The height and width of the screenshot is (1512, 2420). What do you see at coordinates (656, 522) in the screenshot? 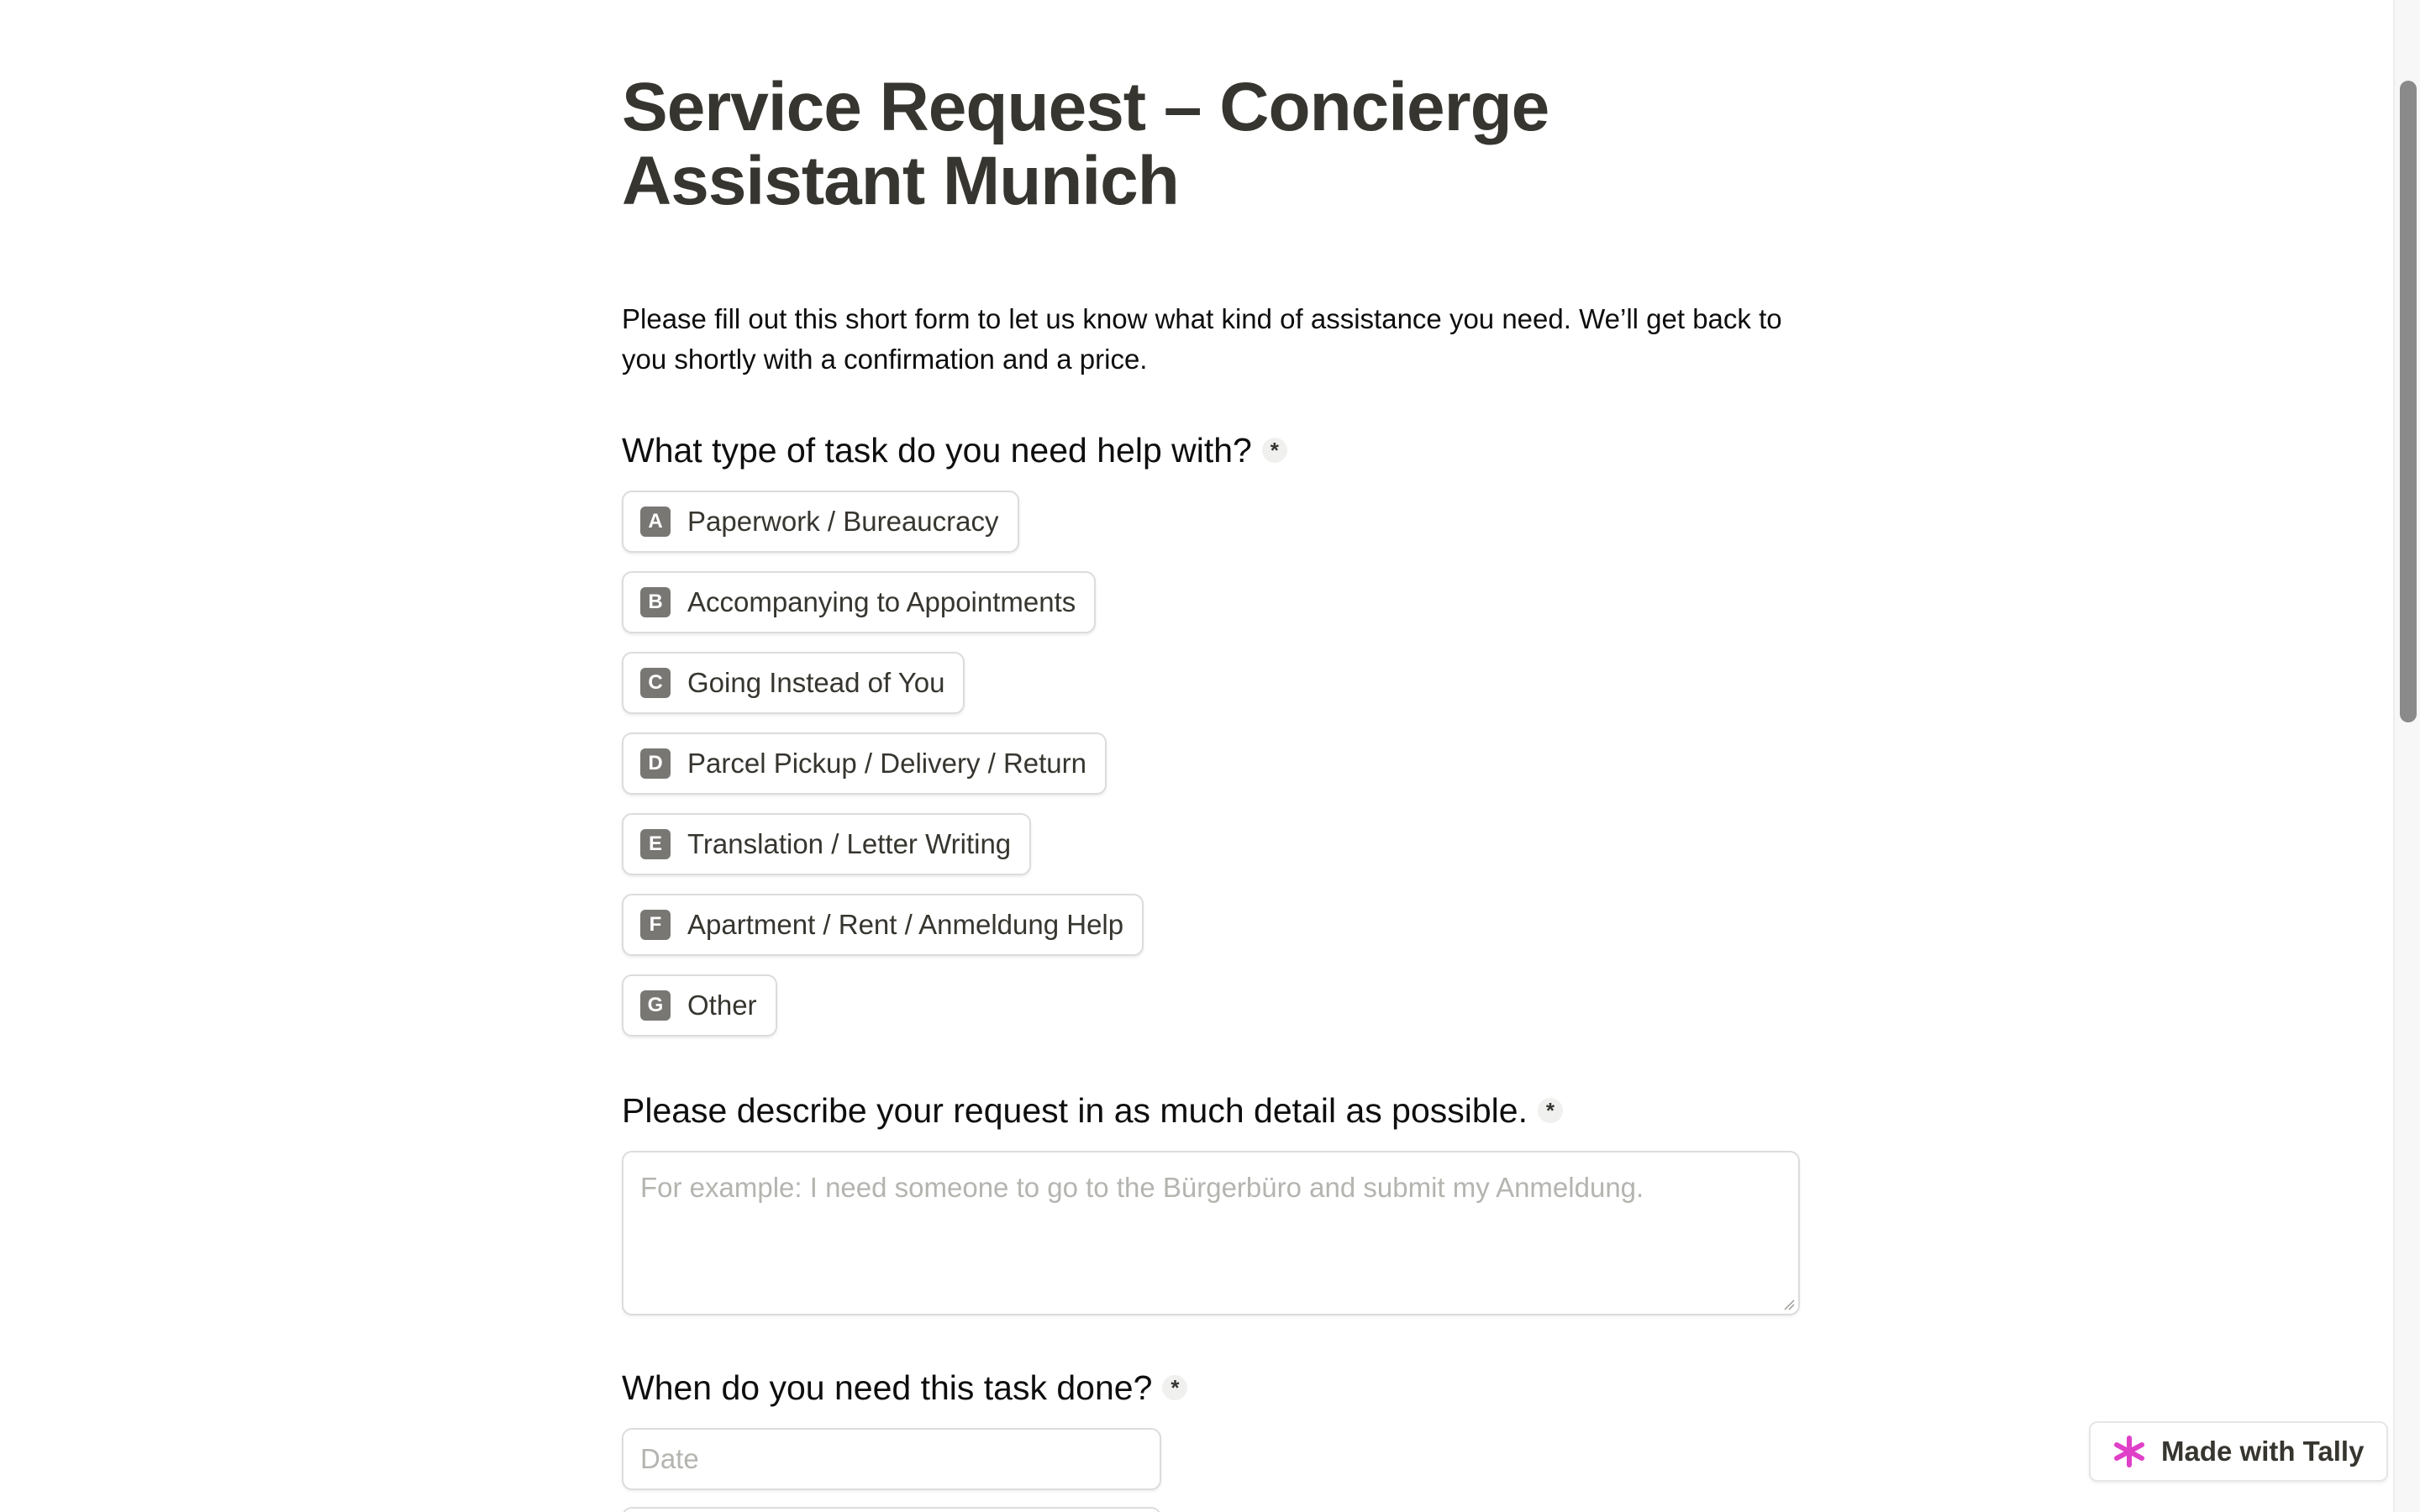
I see `option-key-badge: A` at bounding box center [656, 522].